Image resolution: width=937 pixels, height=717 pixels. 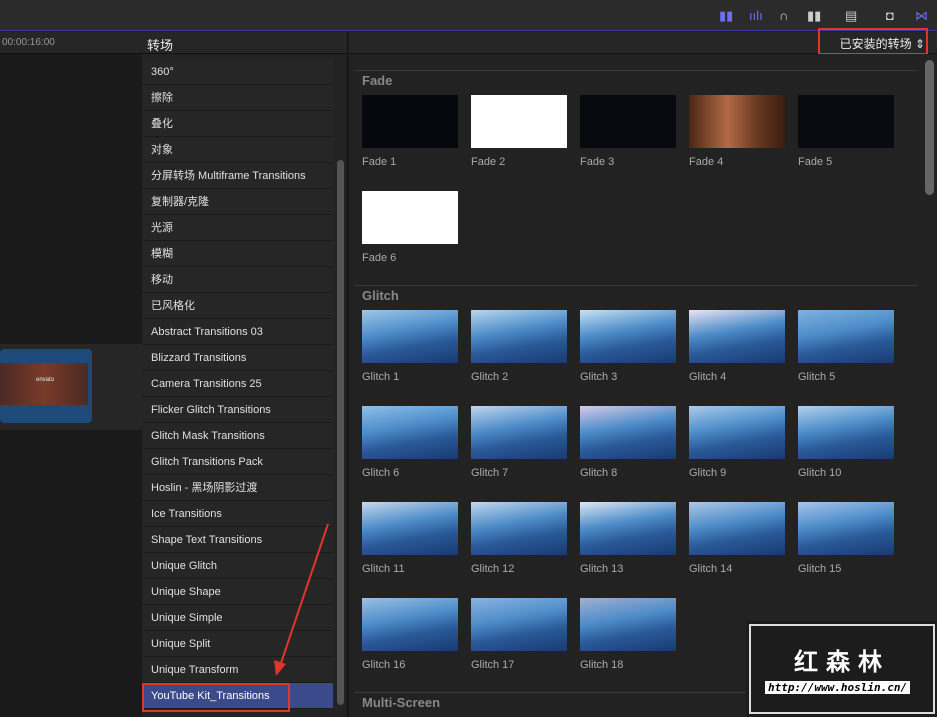 I want to click on clip-appearance-icon: ▮▮, so click(x=726, y=16).